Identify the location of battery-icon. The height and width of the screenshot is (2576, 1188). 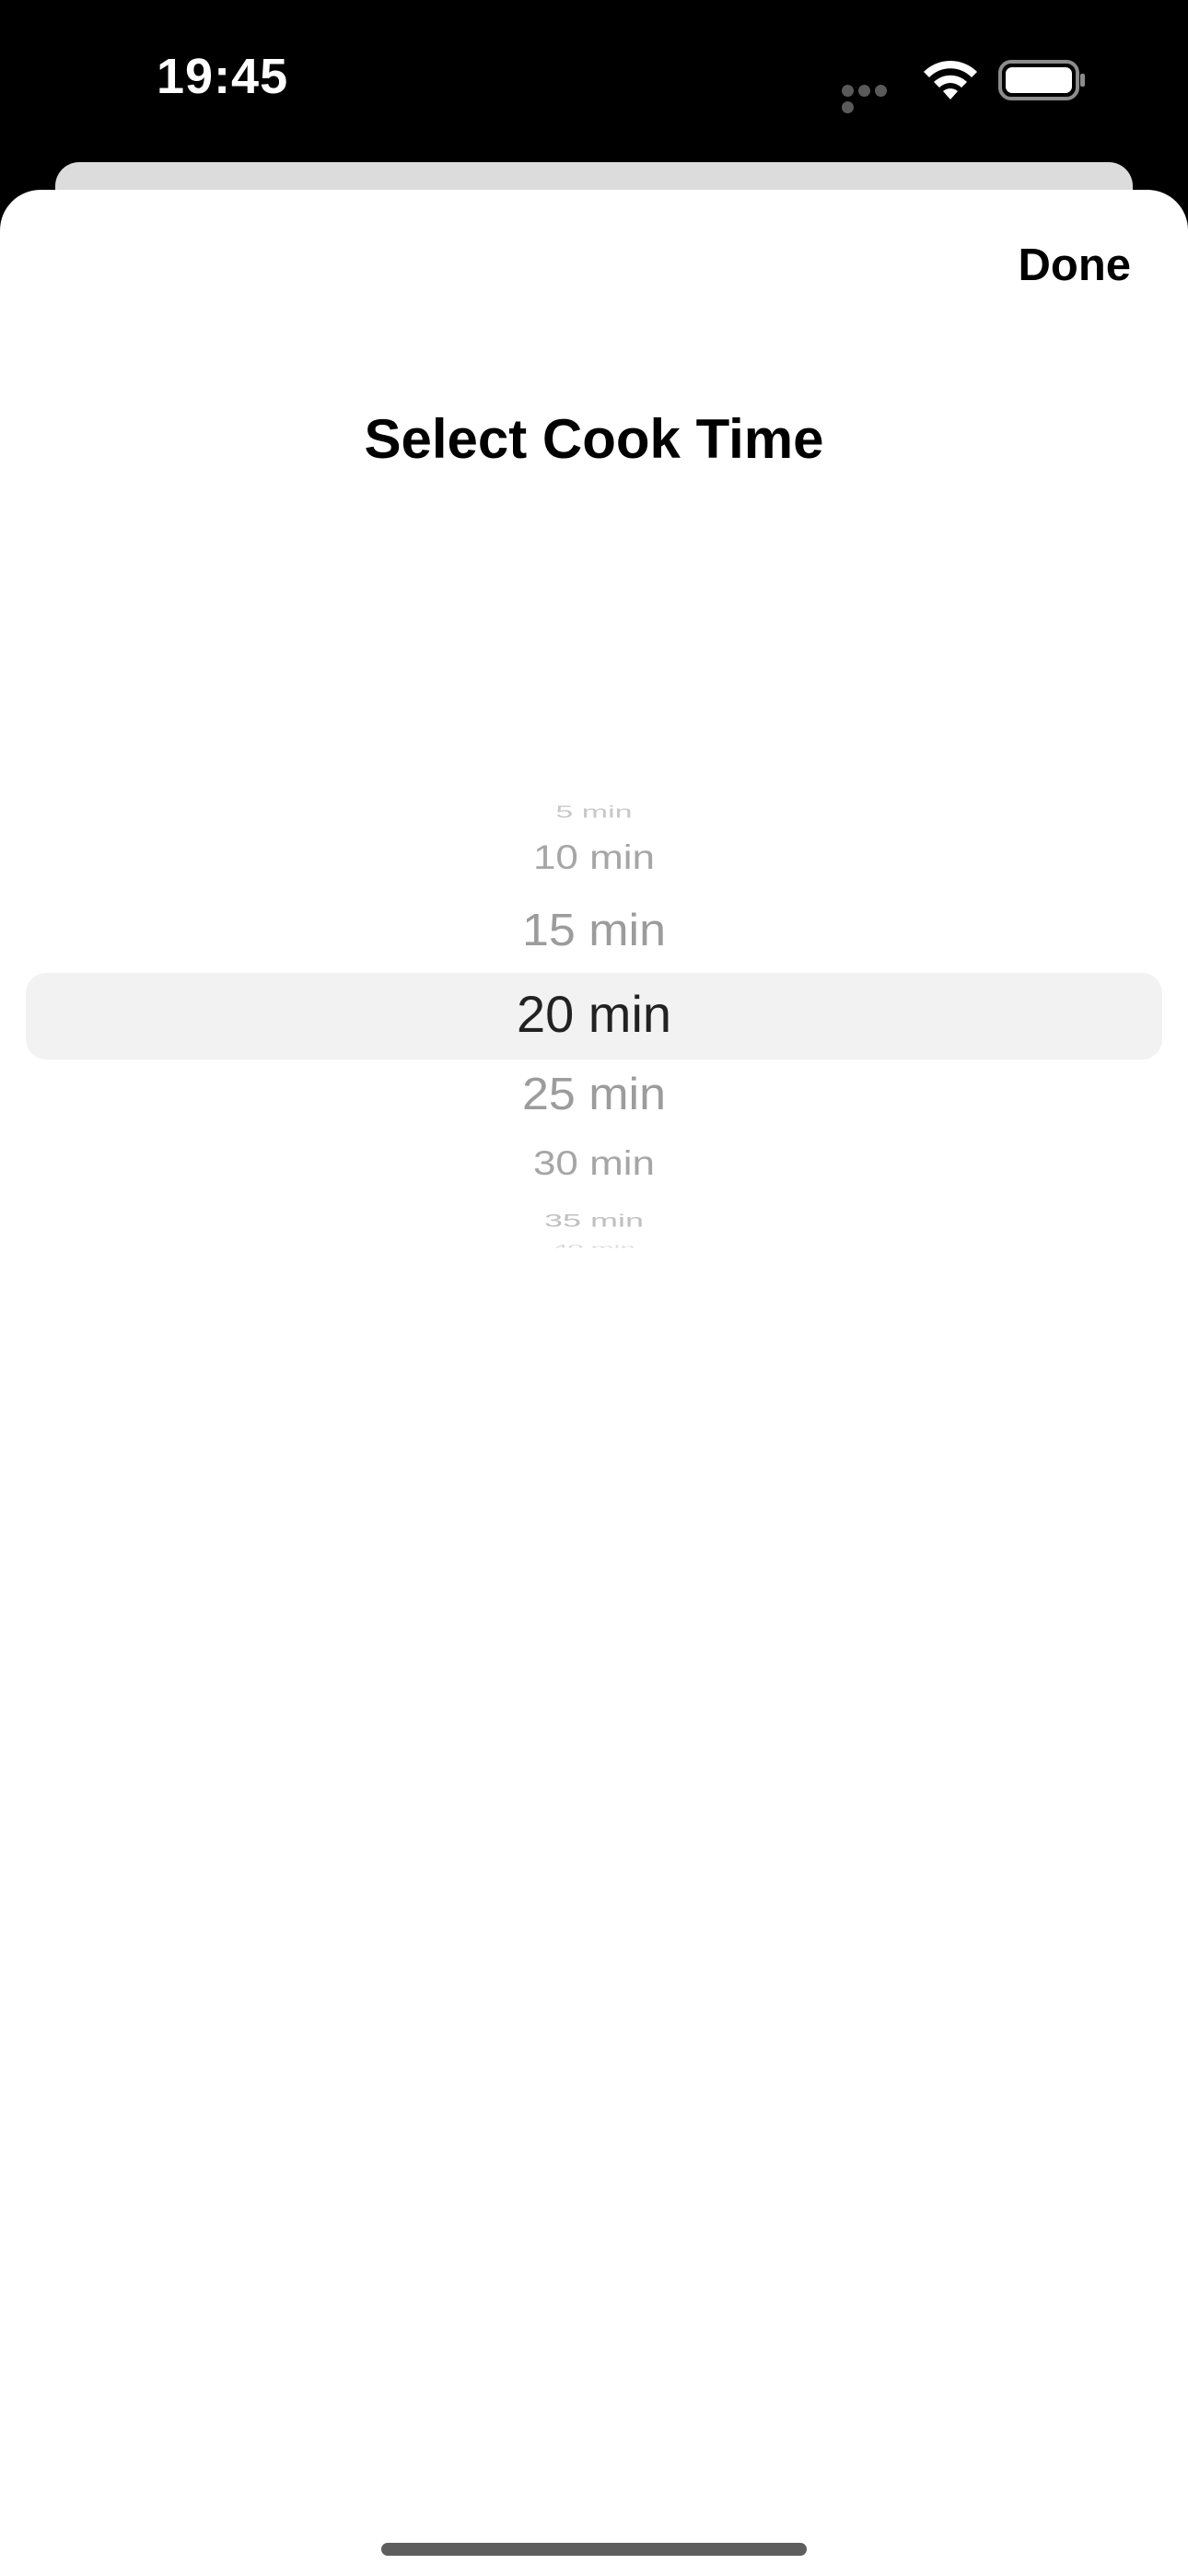
(1041, 80).